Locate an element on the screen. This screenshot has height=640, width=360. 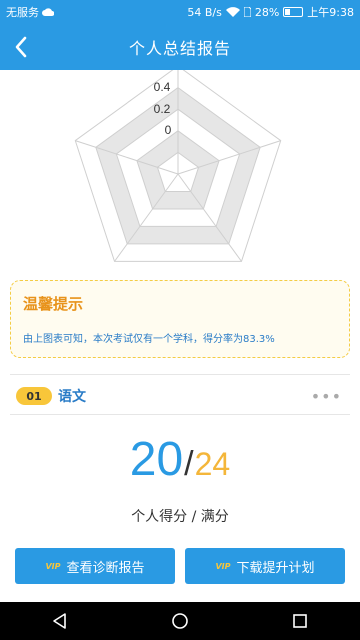
chevron-left-icon is located at coordinates (21, 47).